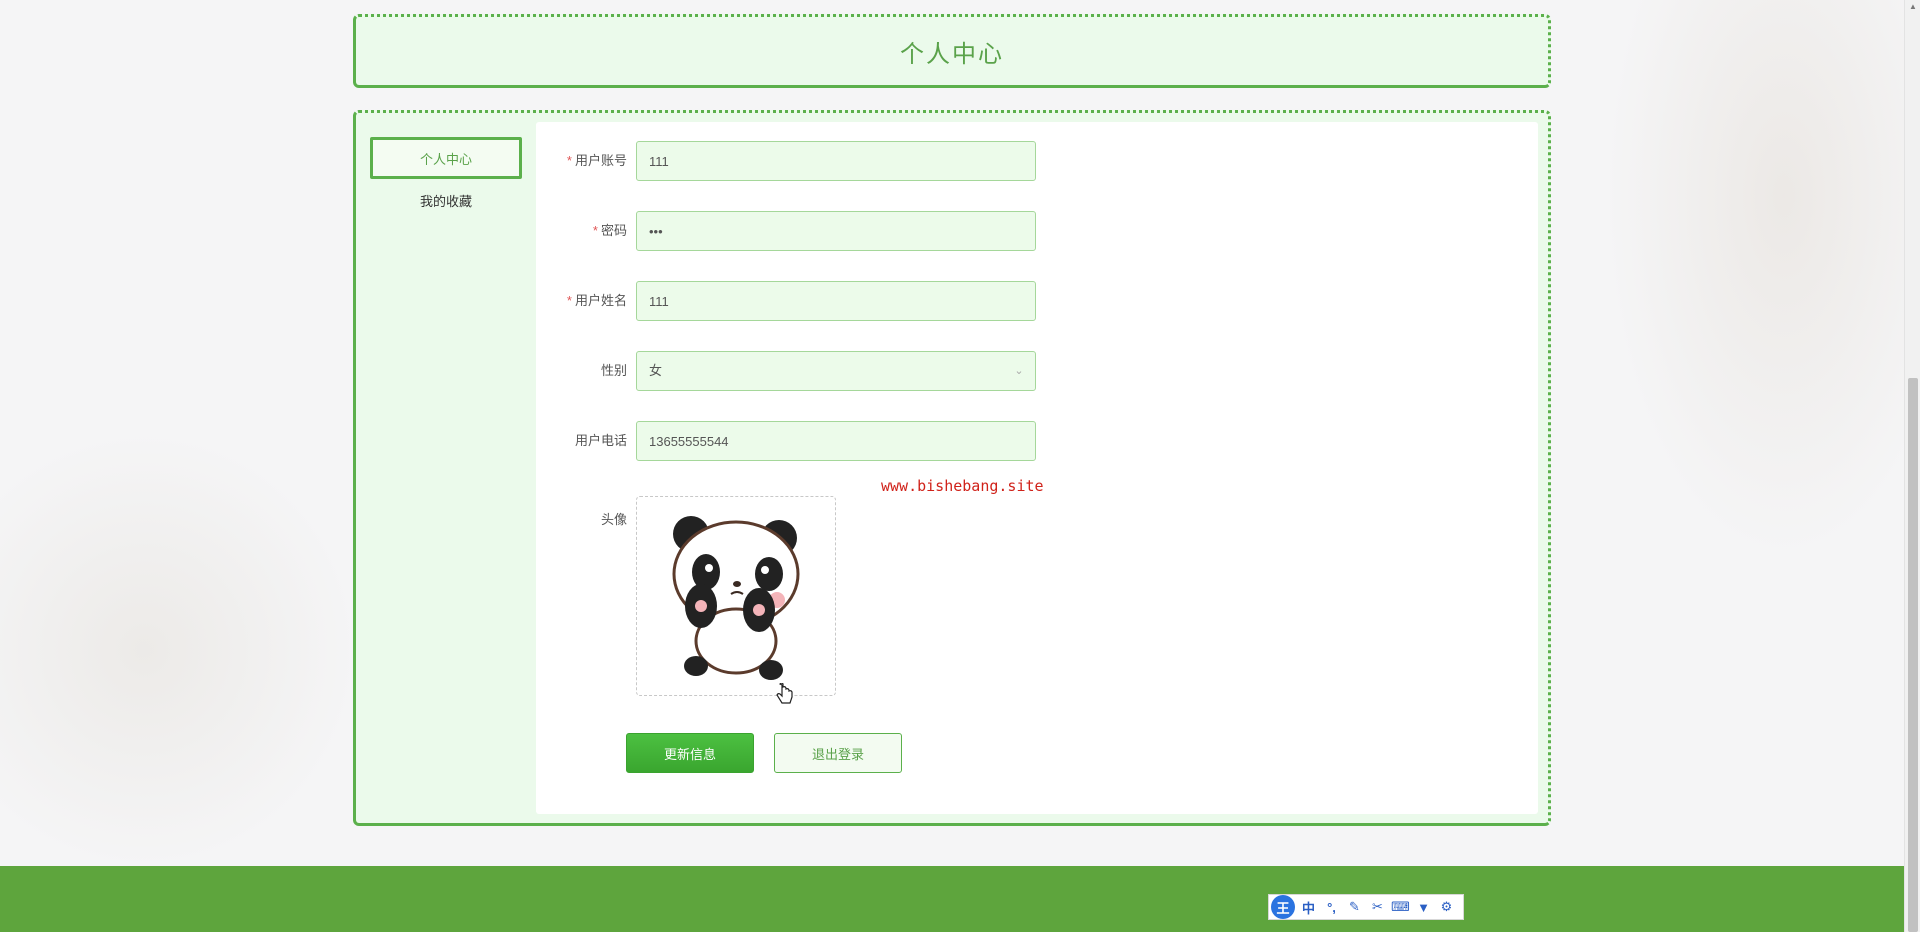 The width and height of the screenshot is (1920, 932). I want to click on avatar-upload, so click(736, 596).